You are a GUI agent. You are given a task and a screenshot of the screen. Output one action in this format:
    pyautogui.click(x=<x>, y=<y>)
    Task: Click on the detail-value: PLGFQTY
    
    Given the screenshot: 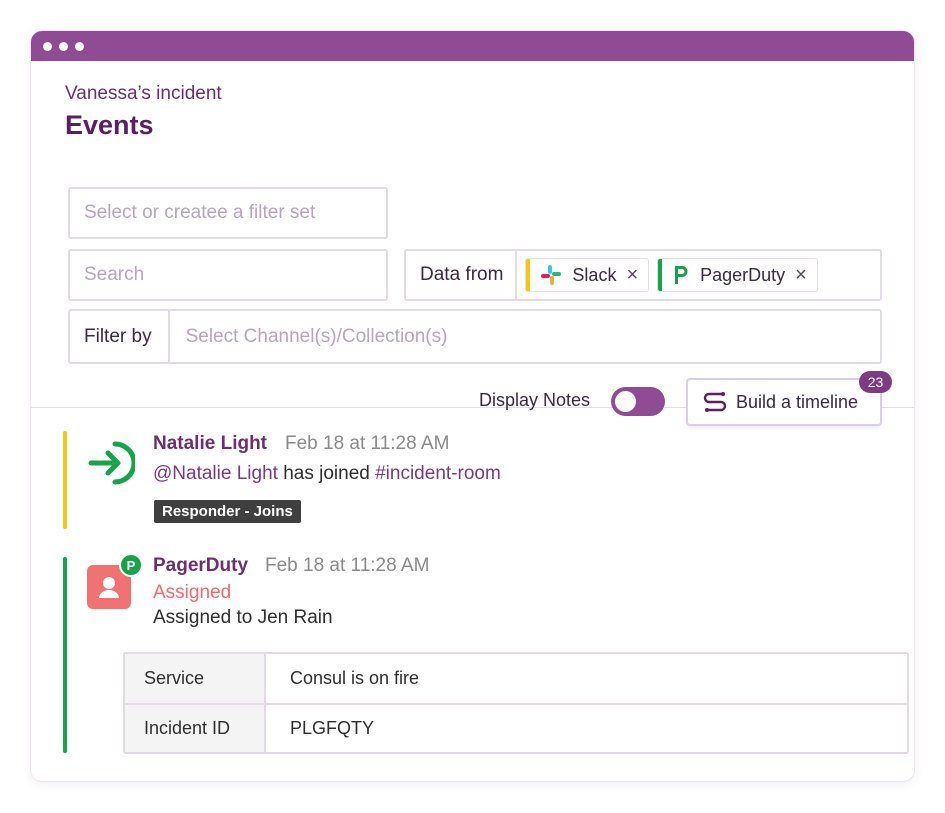 What is the action you would take?
    pyautogui.click(x=332, y=728)
    